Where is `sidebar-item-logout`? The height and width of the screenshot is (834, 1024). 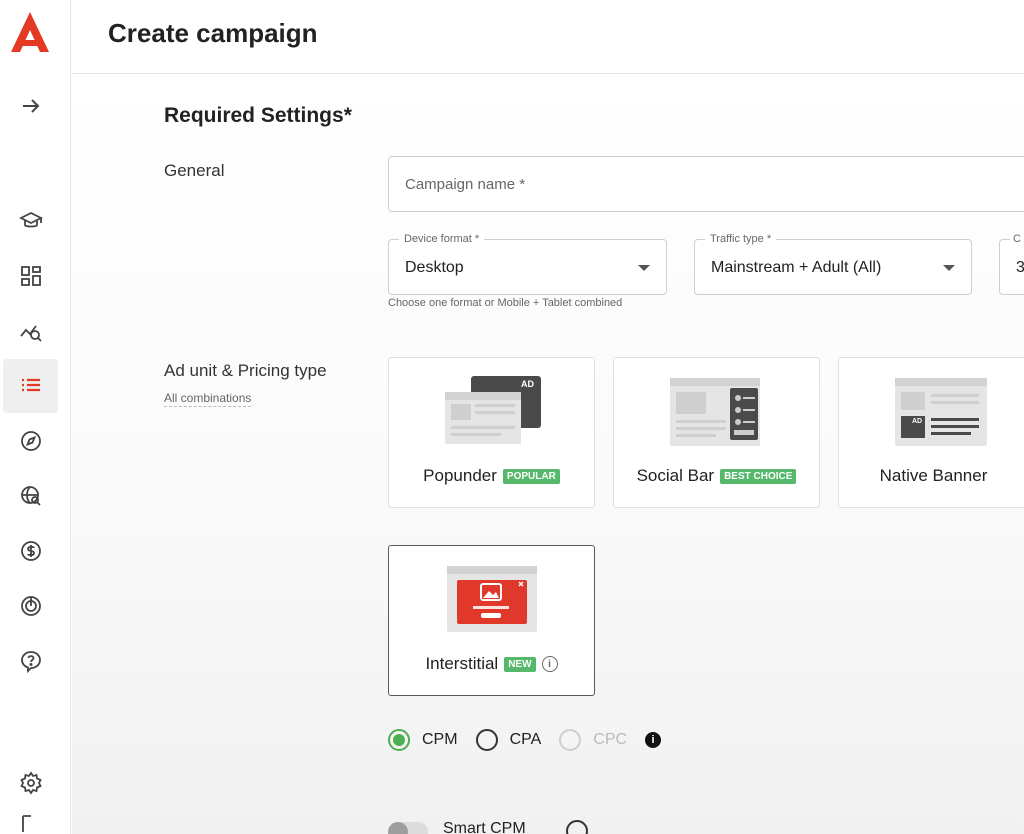 sidebar-item-logout is located at coordinates (30, 823).